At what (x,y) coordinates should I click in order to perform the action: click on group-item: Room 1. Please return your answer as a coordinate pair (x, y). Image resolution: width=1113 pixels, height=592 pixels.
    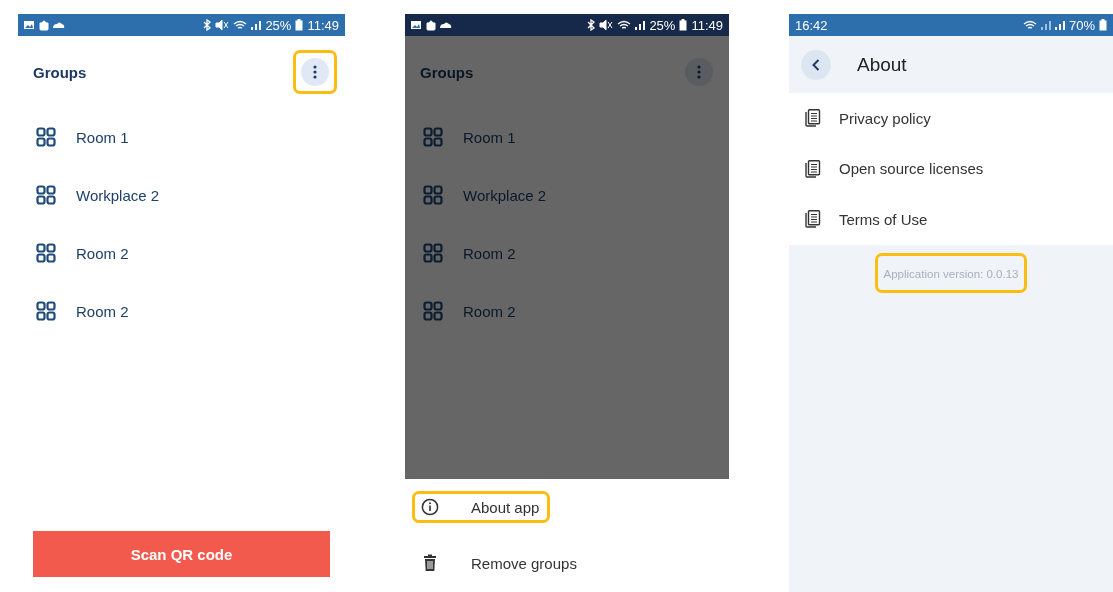
    Looking at the image, I should click on (181, 137).